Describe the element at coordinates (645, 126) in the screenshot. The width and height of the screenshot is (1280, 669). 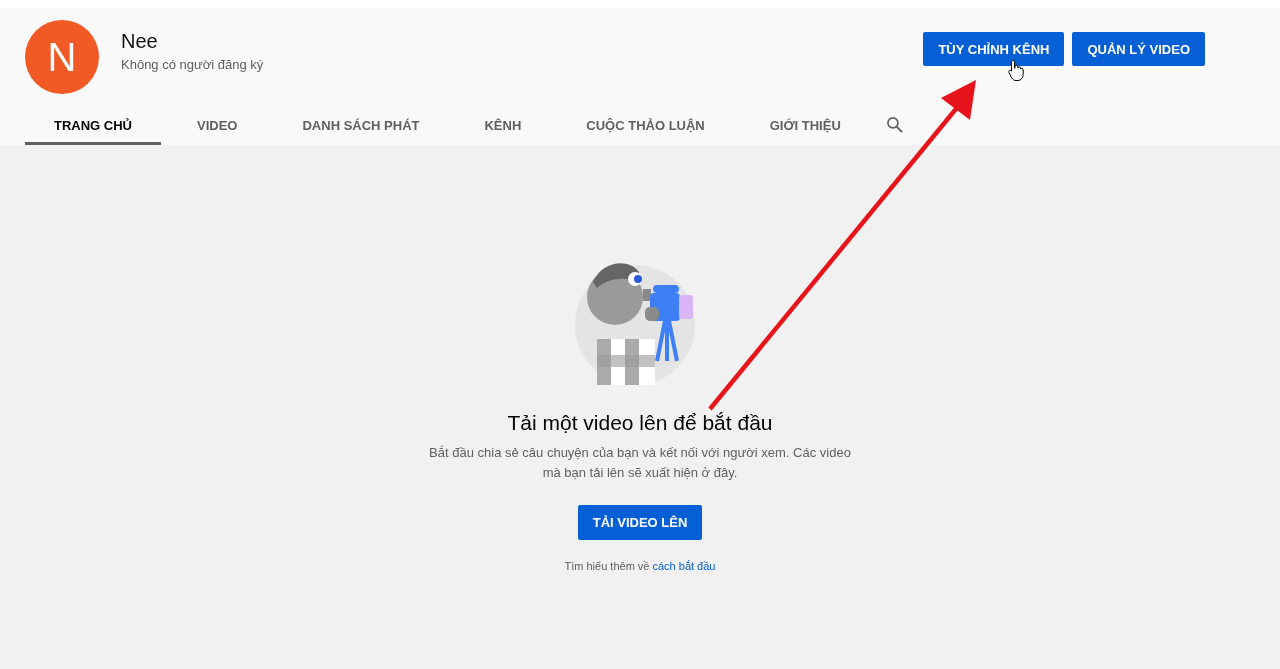
I see `channel-tab: CUỘC THẢO LUẬN` at that location.